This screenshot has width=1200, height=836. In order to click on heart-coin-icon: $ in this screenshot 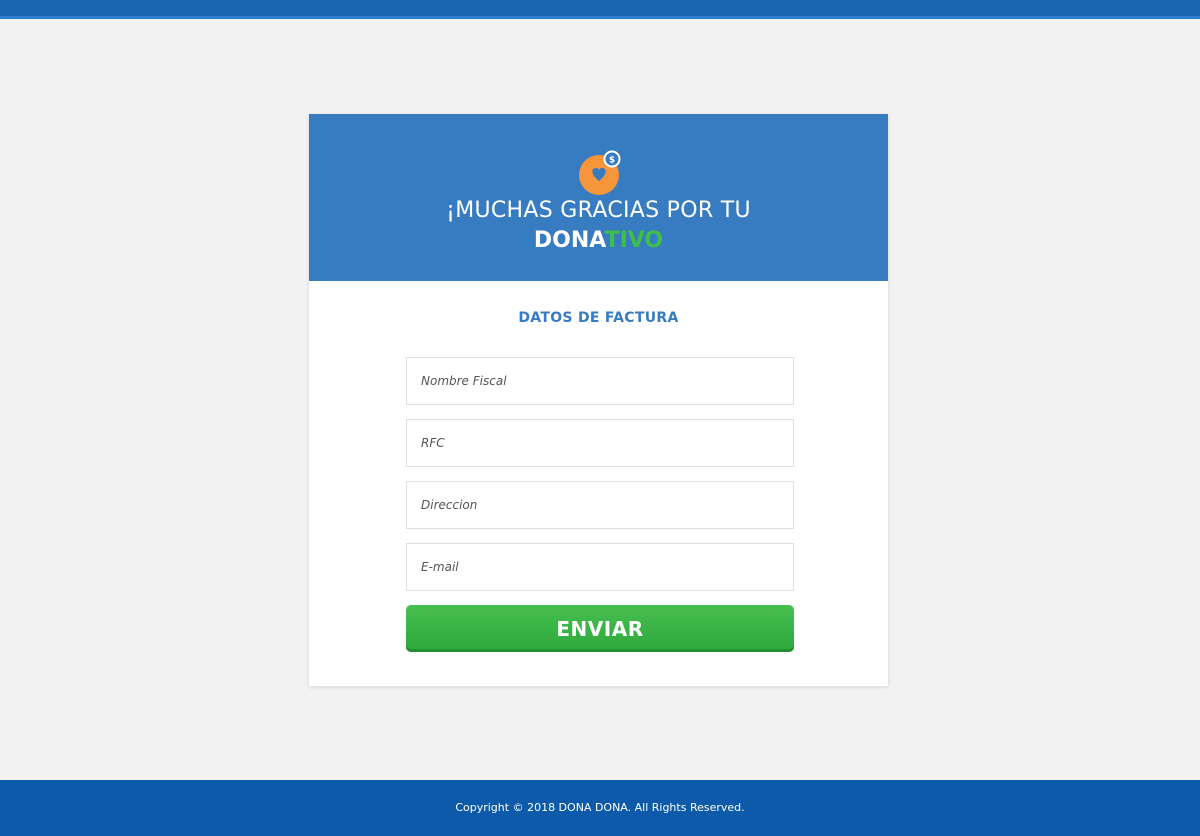, I will do `click(600, 172)`.